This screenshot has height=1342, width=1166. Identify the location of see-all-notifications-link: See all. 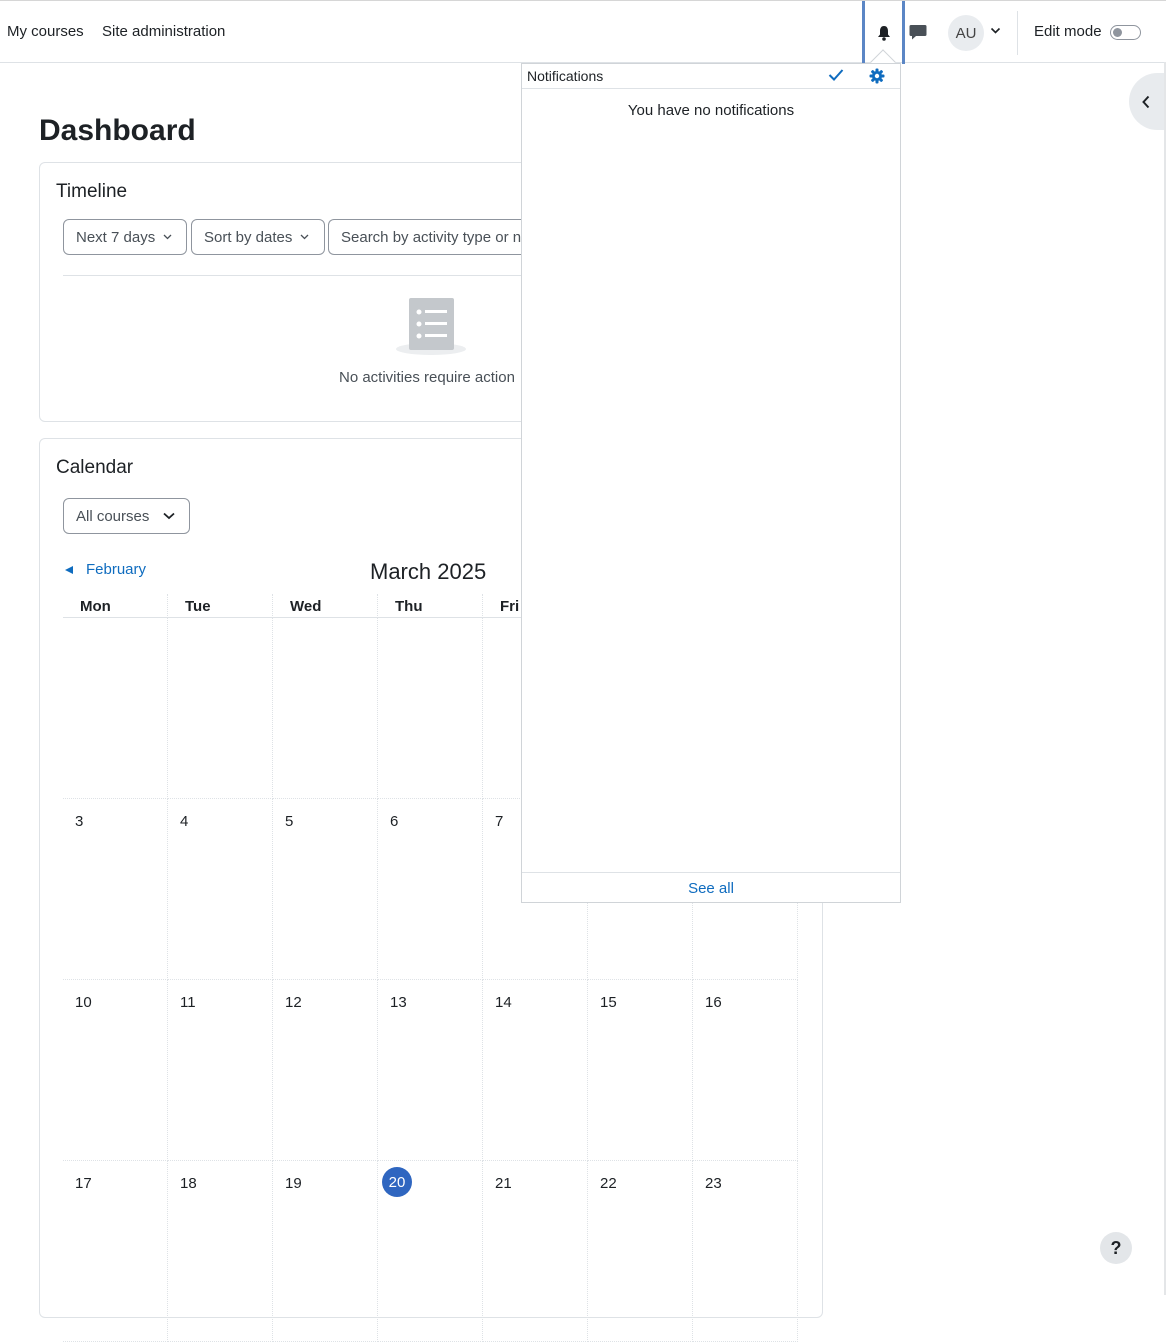
(711, 887).